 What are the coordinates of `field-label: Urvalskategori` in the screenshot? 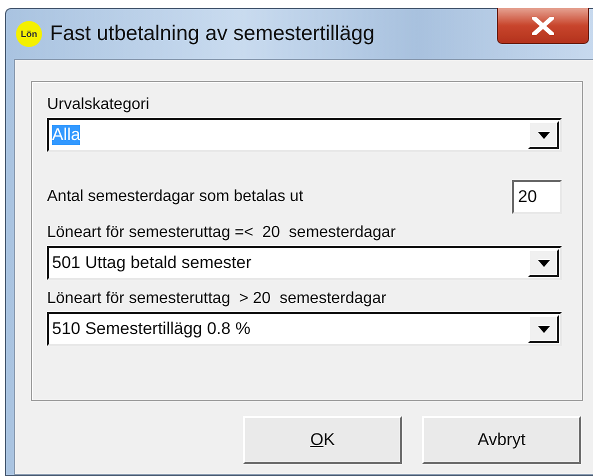 It's located at (98, 105).